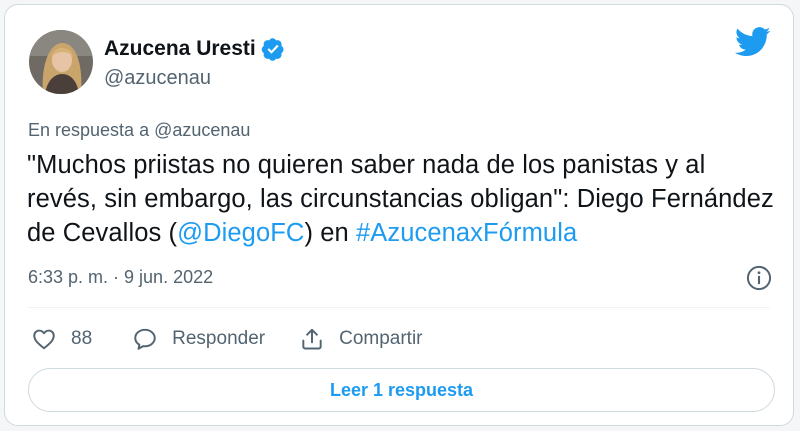 The width and height of the screenshot is (800, 431). I want to click on reply-label: Responder, so click(219, 338).